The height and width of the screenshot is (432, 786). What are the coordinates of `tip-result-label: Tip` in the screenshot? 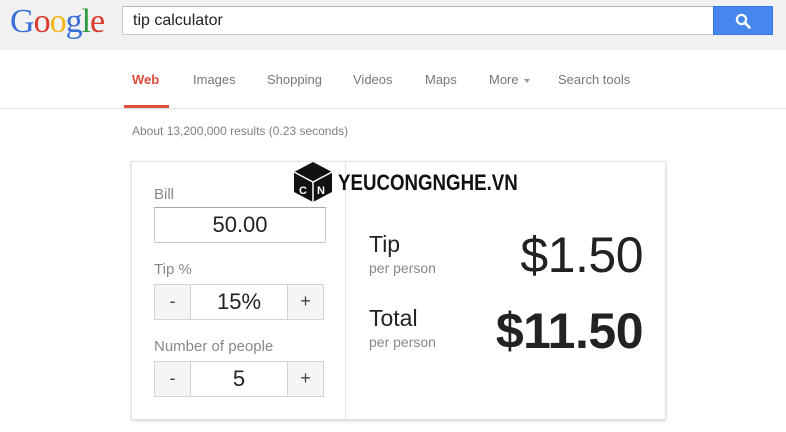 It's located at (385, 244).